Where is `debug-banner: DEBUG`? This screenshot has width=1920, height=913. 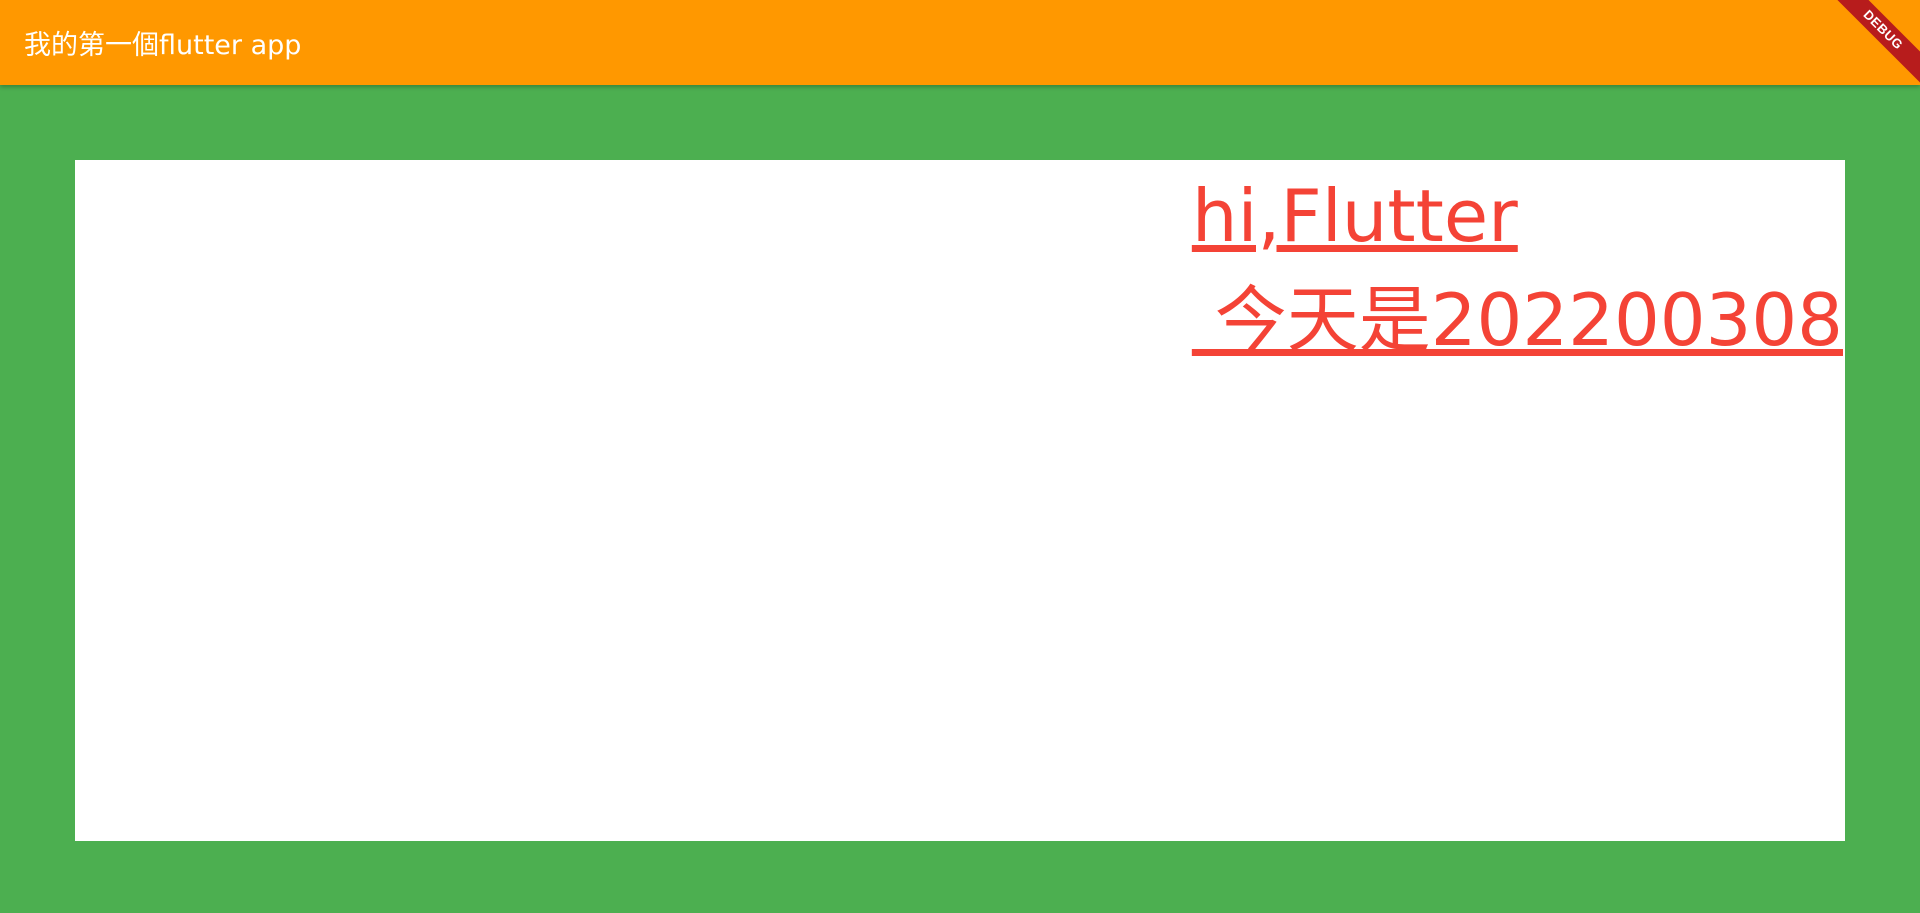 debug-banner: DEBUG is located at coordinates (1870, 50).